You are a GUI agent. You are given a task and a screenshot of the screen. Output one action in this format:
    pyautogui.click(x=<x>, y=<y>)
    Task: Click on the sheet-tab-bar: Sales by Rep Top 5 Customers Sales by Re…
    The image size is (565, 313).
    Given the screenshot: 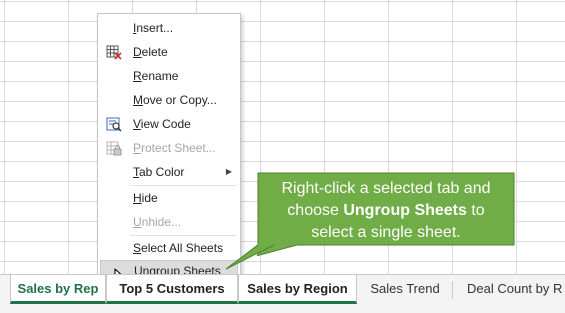 What is the action you would take?
    pyautogui.click(x=282, y=289)
    